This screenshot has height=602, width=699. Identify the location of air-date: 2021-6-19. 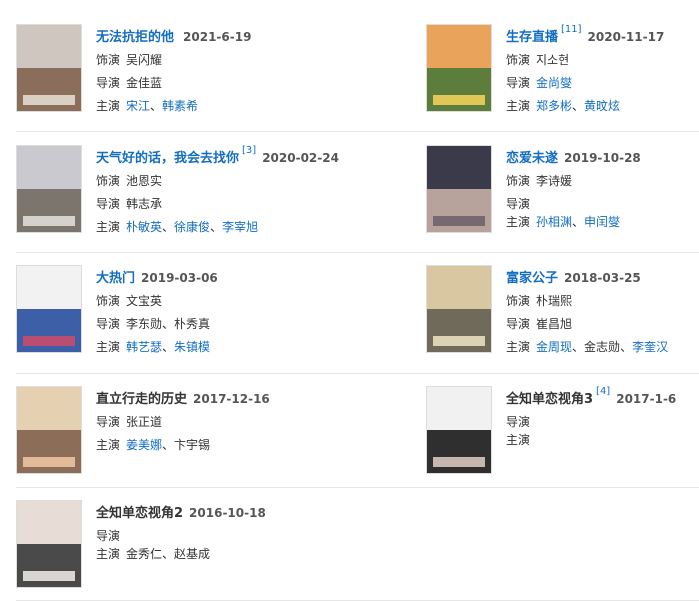
(217, 37).